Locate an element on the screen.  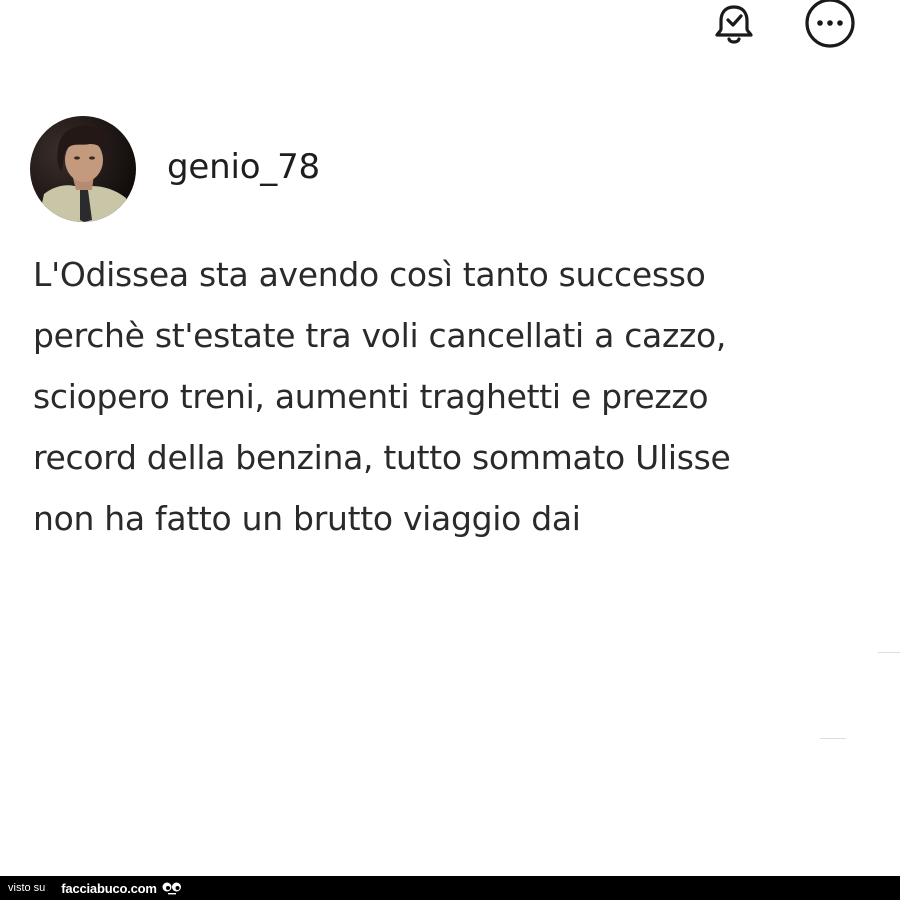
username: genio_78 is located at coordinates (243, 167).